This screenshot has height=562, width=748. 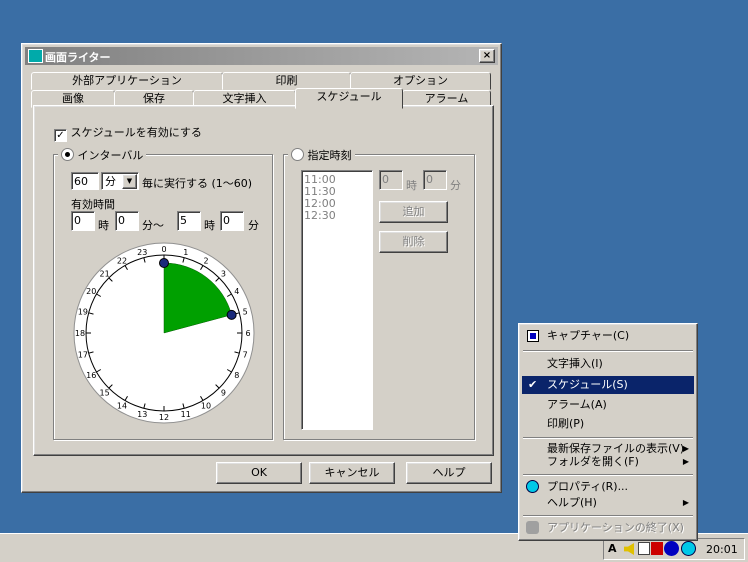 I want to click on menu-item-open-folder: フォルダを開く(F) ▶, so click(x=608, y=461).